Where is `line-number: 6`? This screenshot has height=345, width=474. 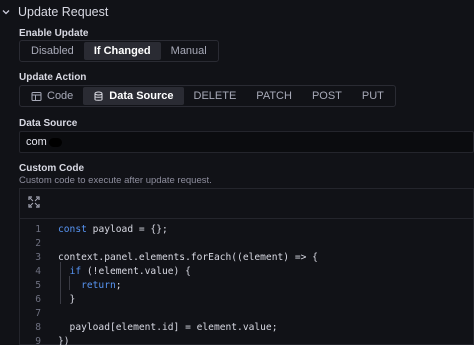
line-number: 6 is located at coordinates (38, 299).